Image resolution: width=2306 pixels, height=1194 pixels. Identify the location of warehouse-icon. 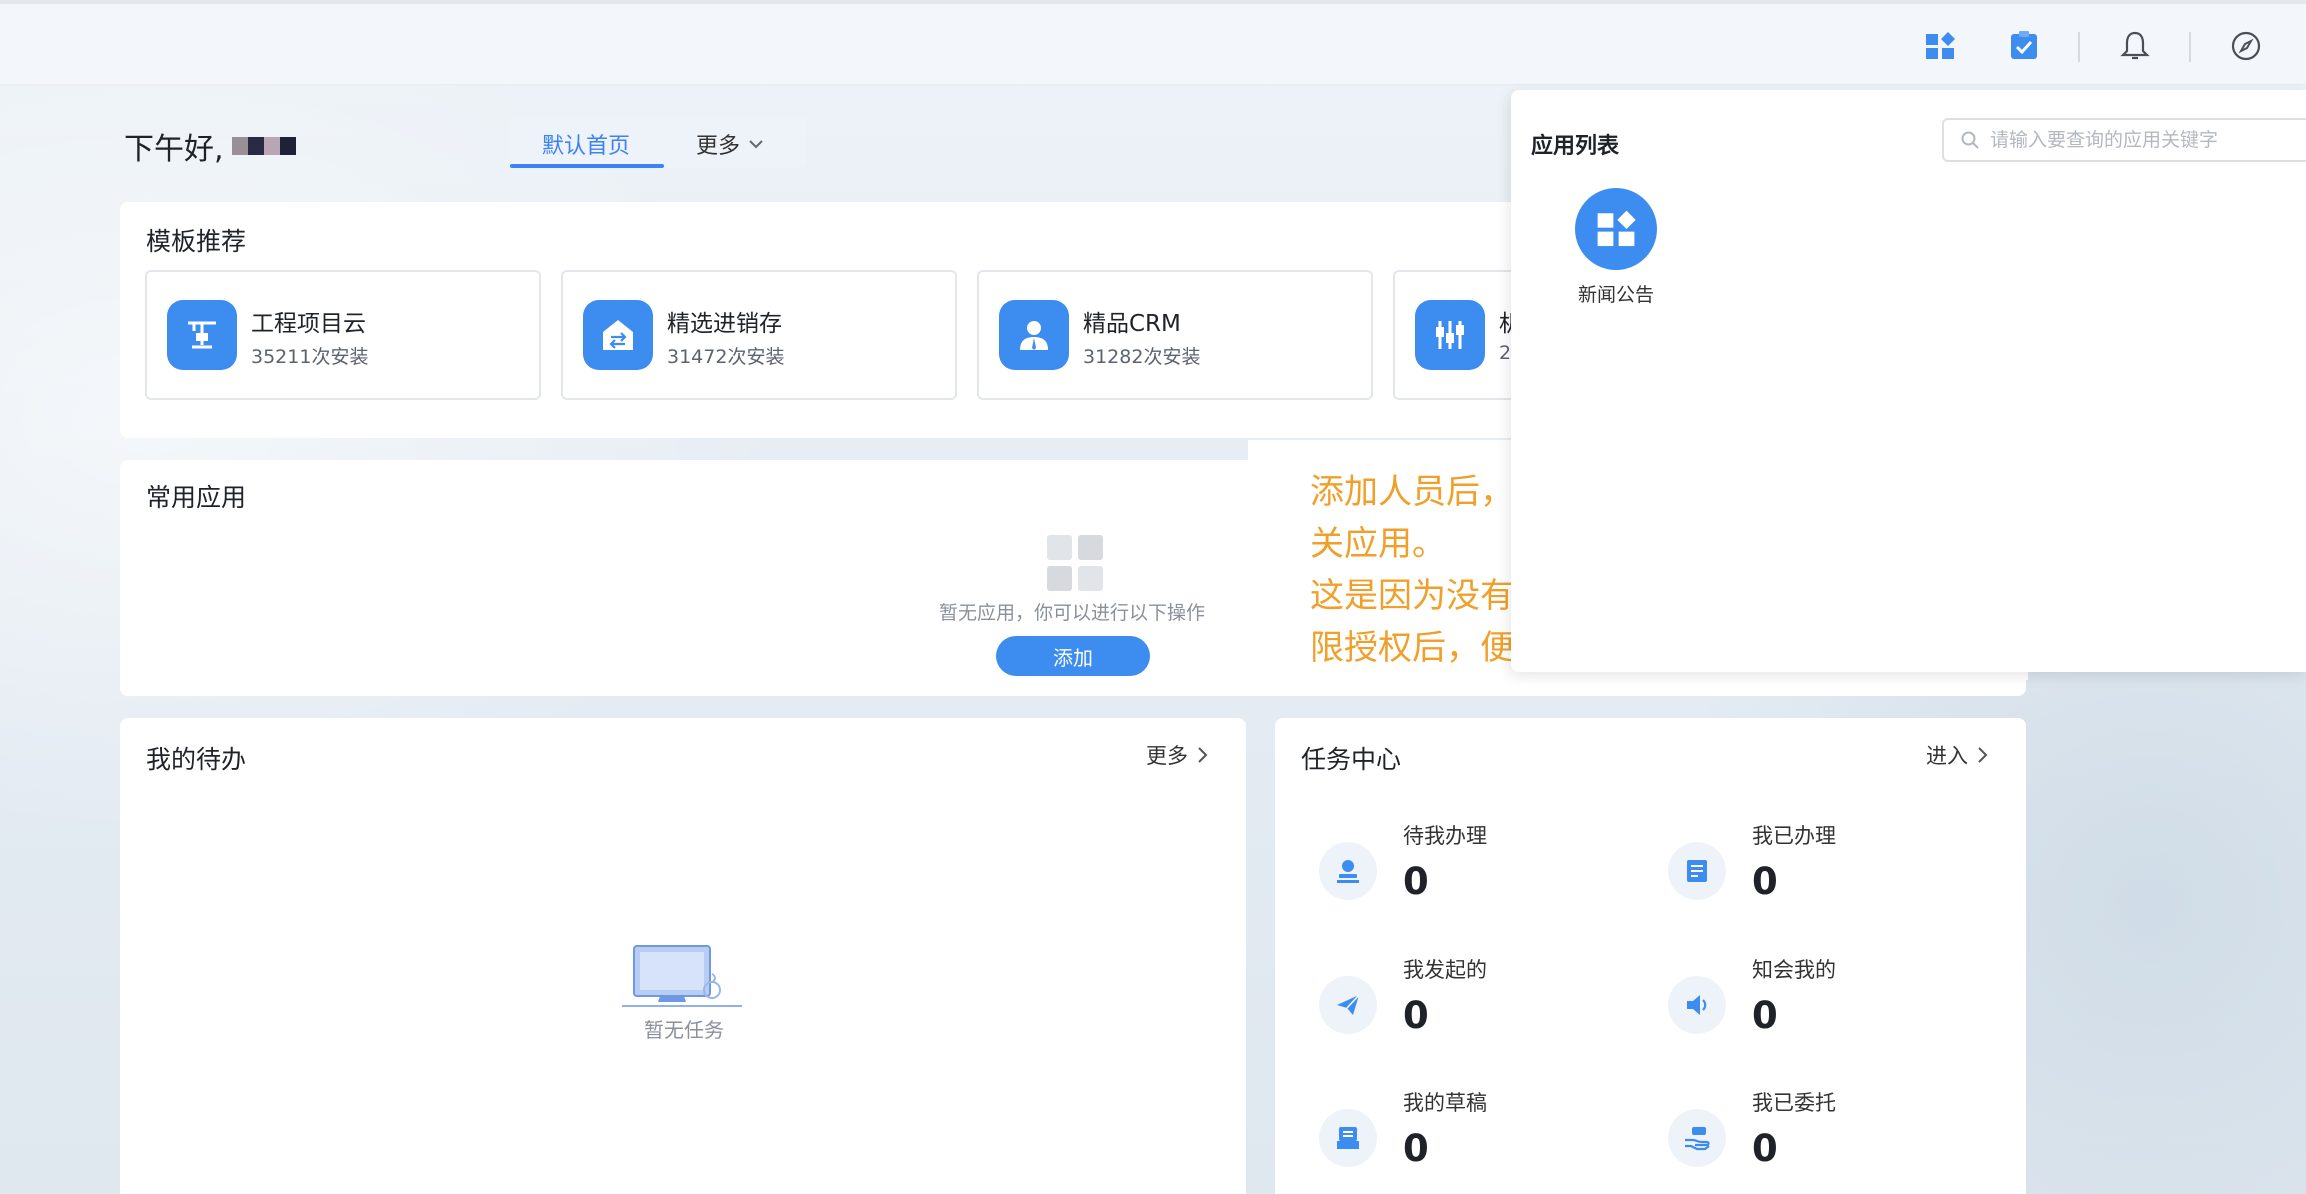
(618, 335).